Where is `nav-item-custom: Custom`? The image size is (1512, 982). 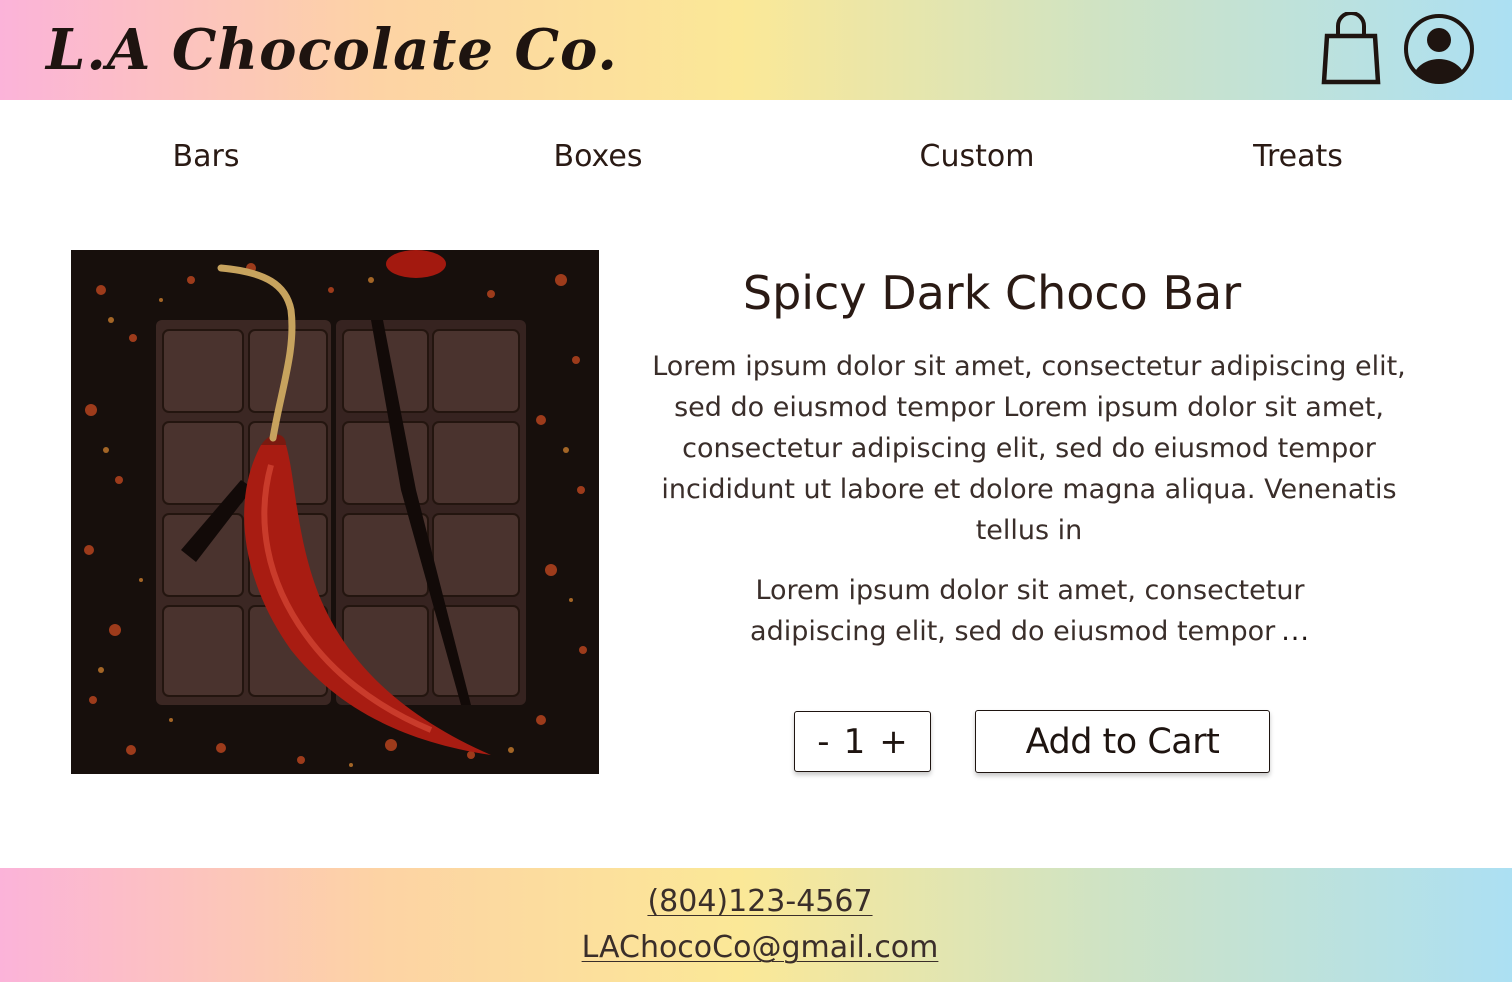 nav-item-custom: Custom is located at coordinates (977, 157).